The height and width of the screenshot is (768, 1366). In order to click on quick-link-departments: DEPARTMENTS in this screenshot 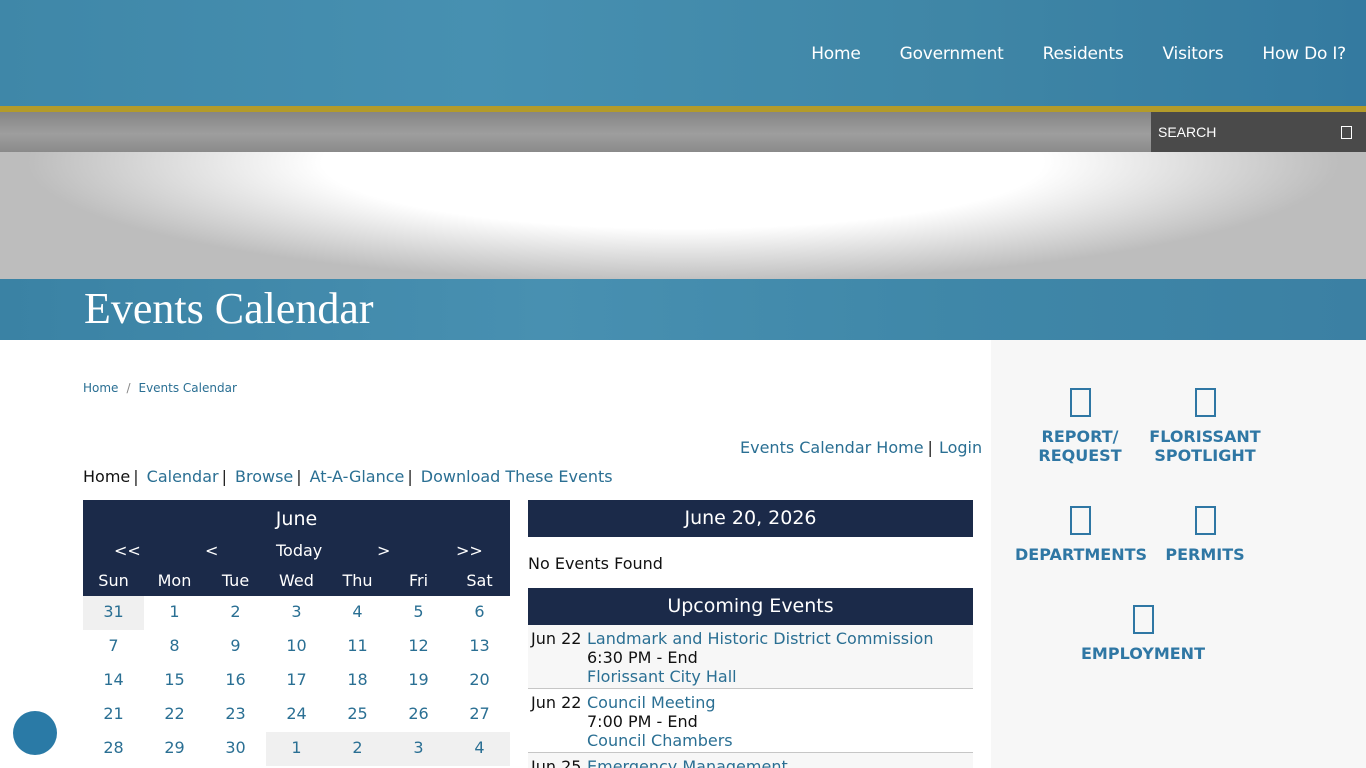, I will do `click(1081, 535)`.